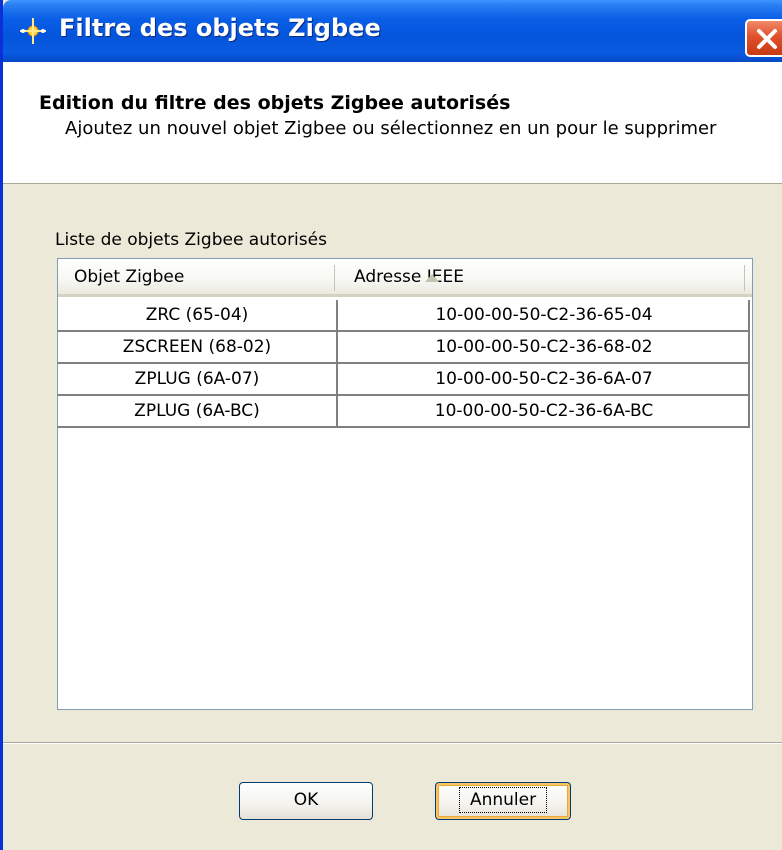 This screenshot has height=850, width=782. Describe the element at coordinates (544, 347) in the screenshot. I see `cell-address: 10-00-00-50-C2-36-68-02` at that location.